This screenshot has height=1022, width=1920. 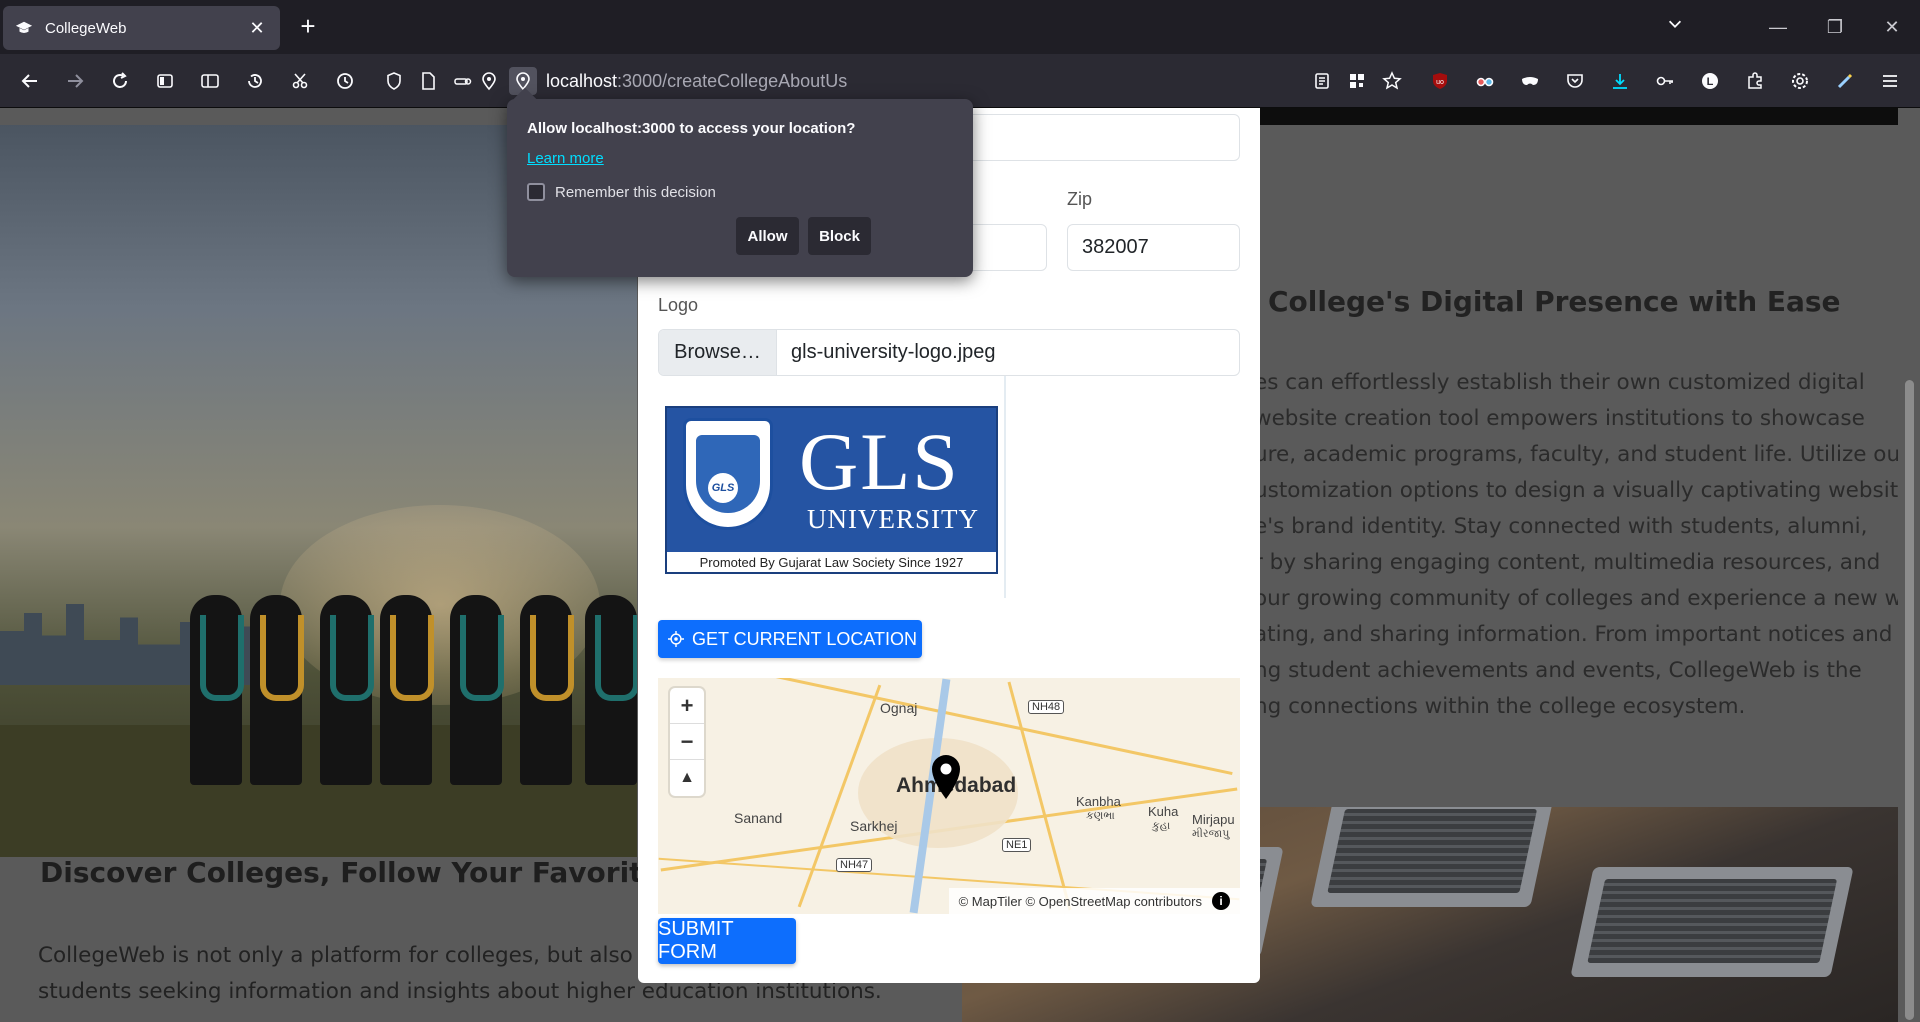 What do you see at coordinates (394, 81) in the screenshot?
I see `tracking-shield-icon` at bounding box center [394, 81].